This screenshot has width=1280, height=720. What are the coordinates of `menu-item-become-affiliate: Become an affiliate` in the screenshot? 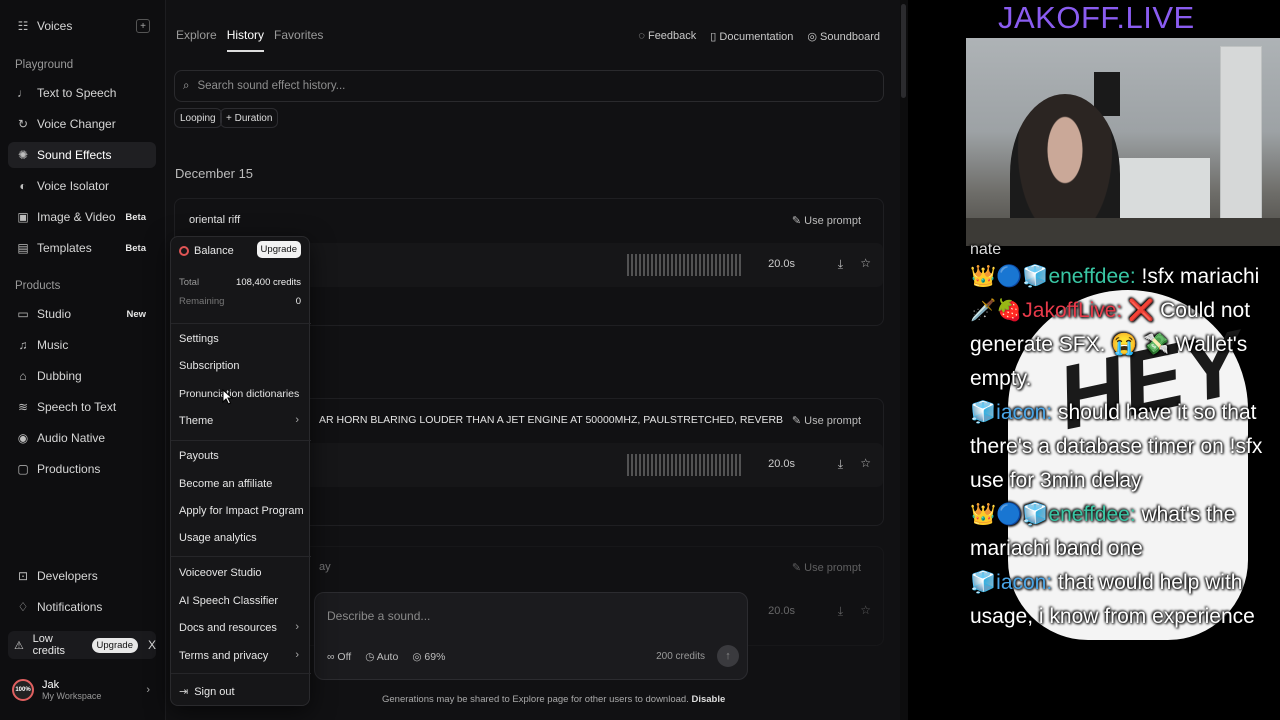 It's located at (241, 484).